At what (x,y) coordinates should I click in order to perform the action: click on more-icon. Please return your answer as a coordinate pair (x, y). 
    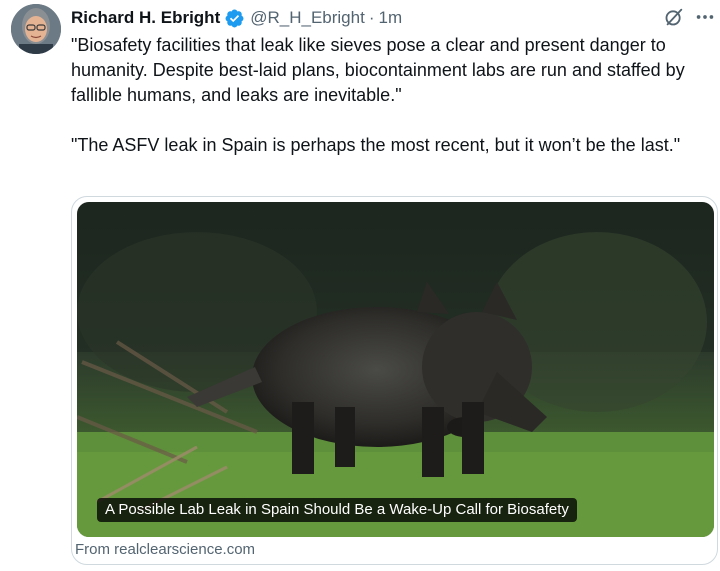
    Looking at the image, I should click on (705, 17).